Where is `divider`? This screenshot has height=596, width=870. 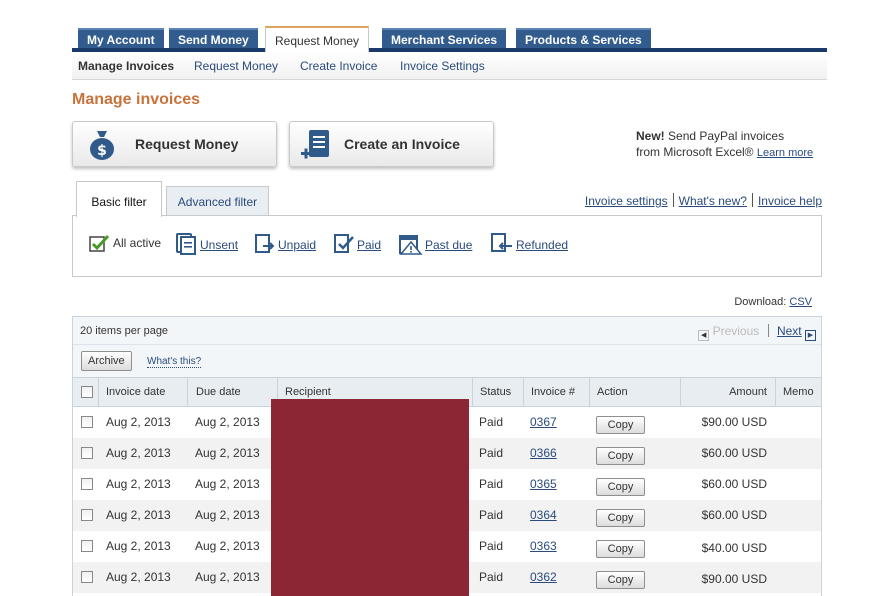
divider is located at coordinates (673, 200).